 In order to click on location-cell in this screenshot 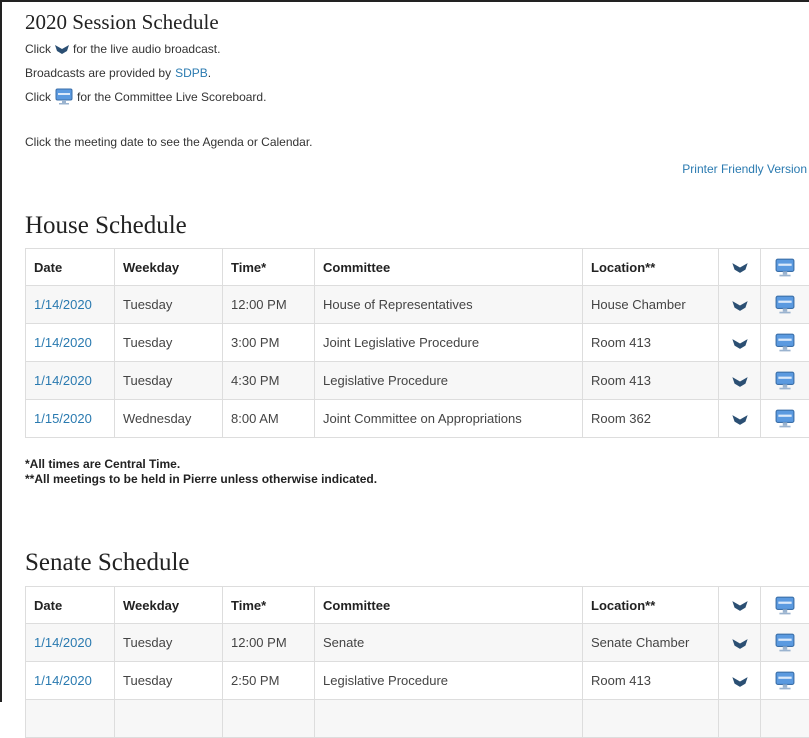, I will do `click(651, 719)`.